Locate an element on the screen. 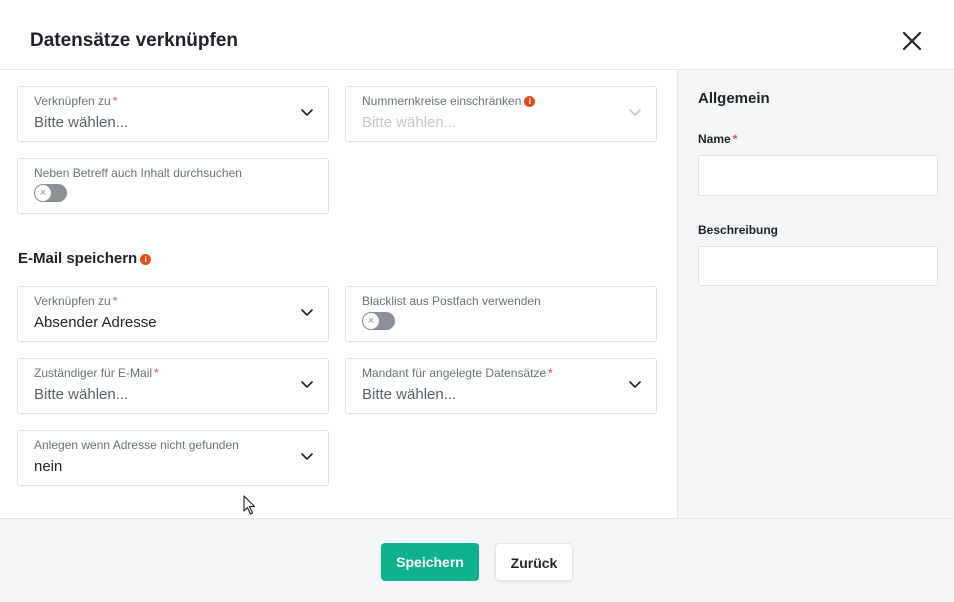 The image size is (954, 602). create-if-not-found-value: nein is located at coordinates (48, 466).